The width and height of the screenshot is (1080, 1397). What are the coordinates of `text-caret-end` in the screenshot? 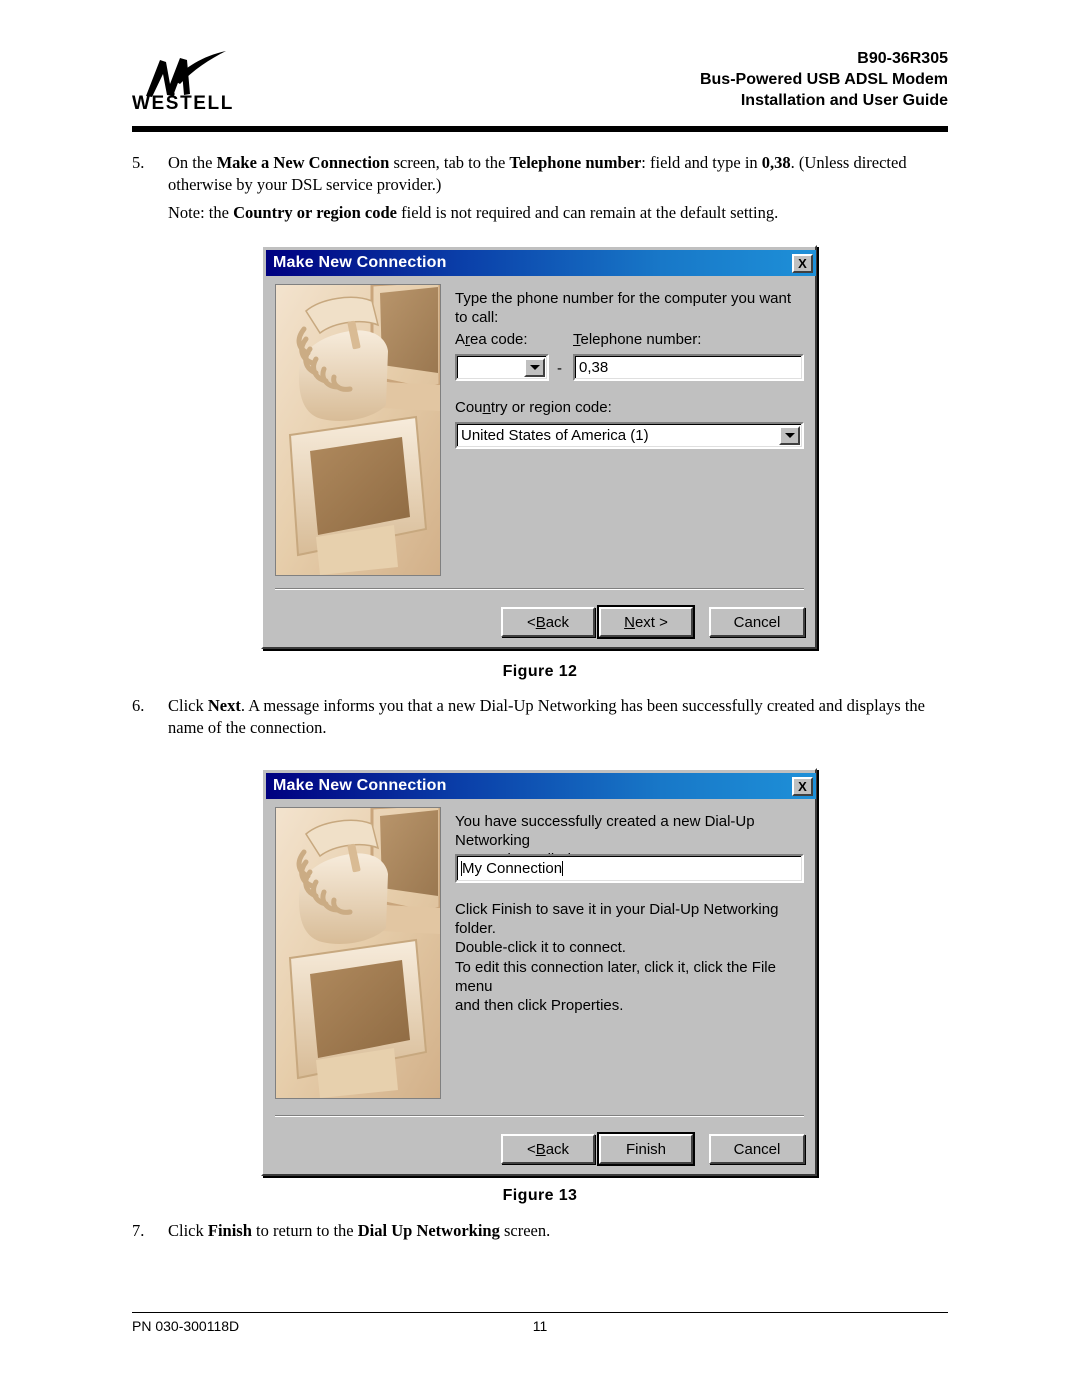 It's located at (563, 868).